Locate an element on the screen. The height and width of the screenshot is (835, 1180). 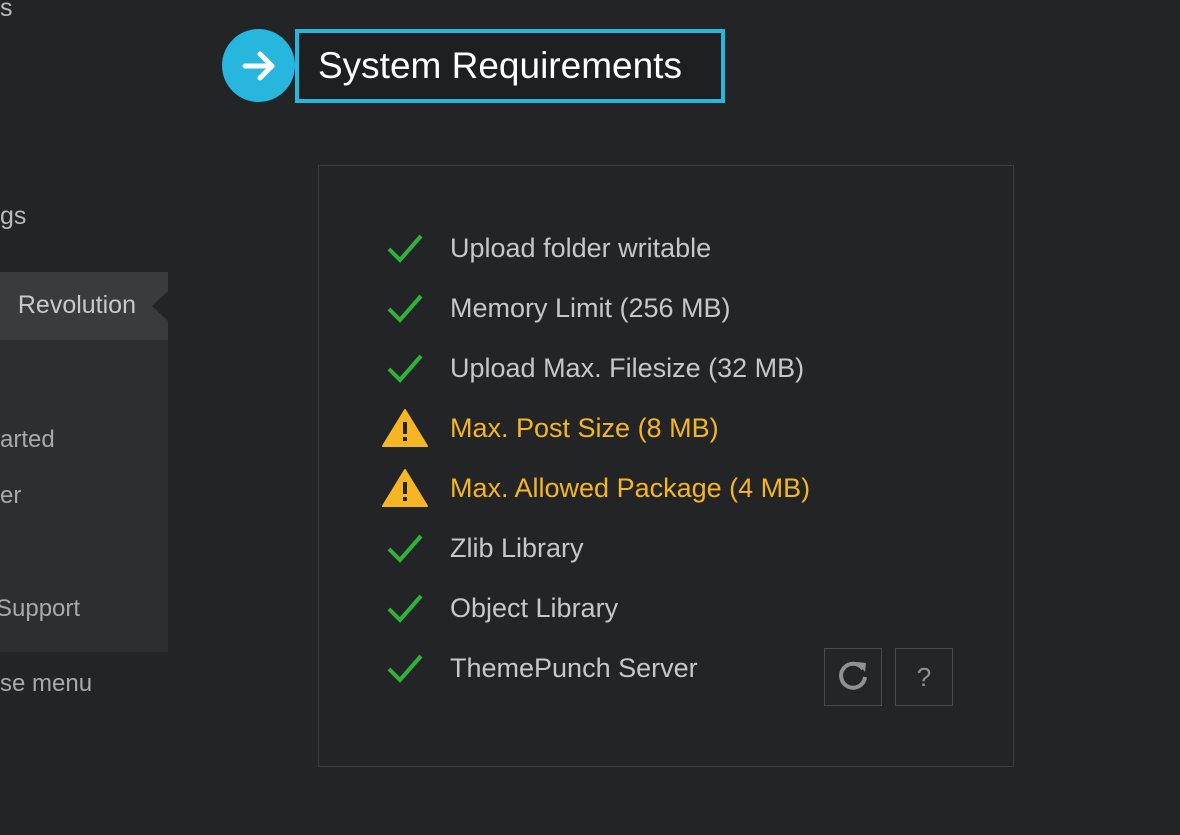
requirement-row: Object Library is located at coordinates (499, 608).